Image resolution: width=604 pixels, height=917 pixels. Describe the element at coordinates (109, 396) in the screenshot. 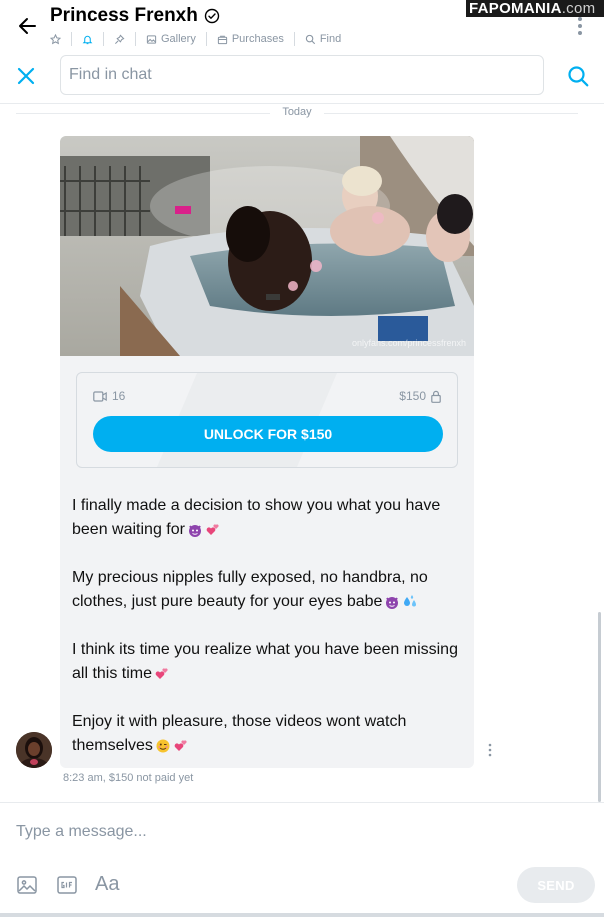

I see `media-count: 16` at that location.